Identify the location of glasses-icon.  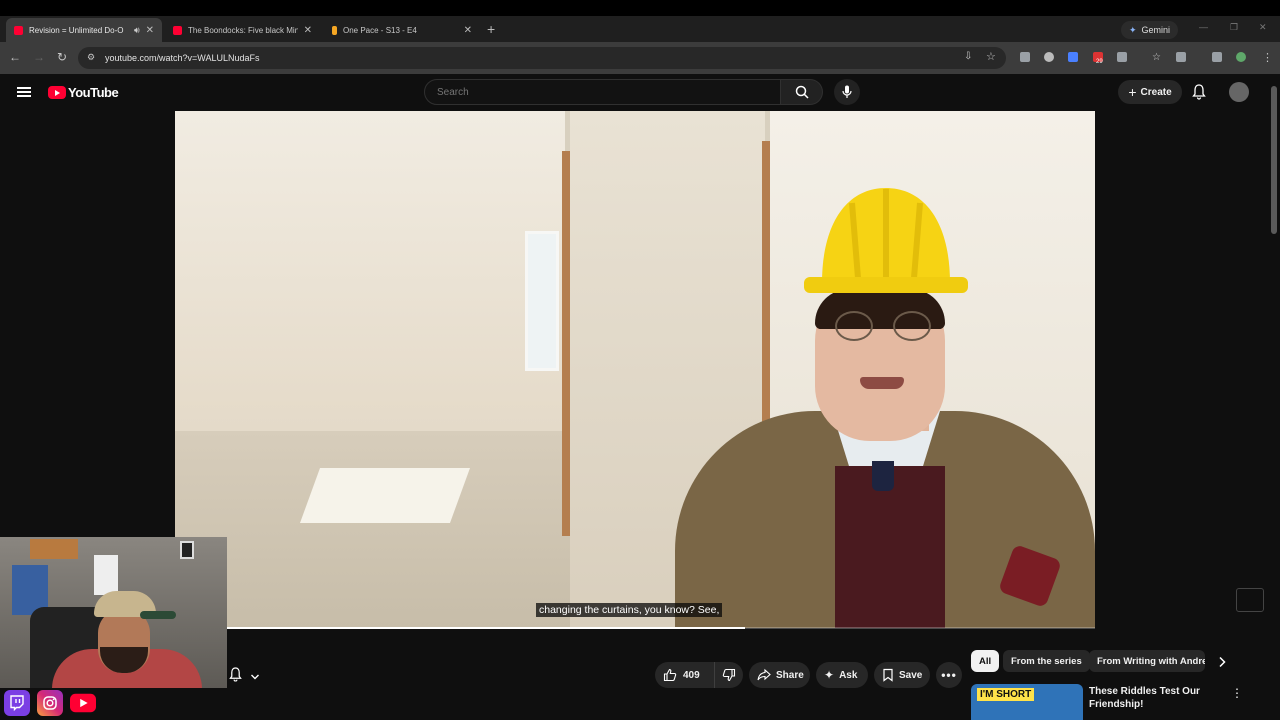
(854, 326).